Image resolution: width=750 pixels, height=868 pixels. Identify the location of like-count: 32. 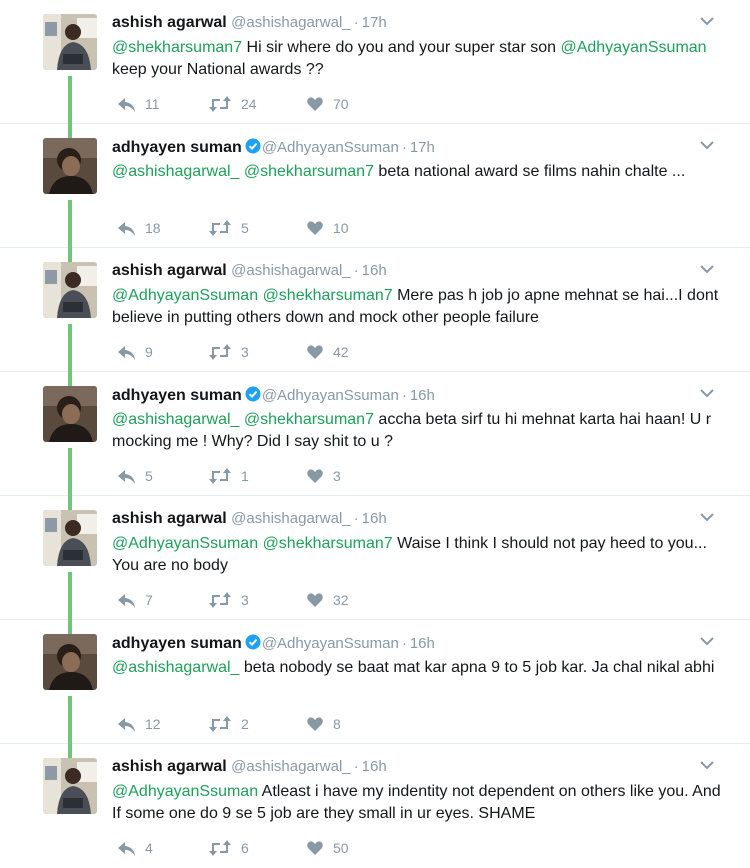
(341, 600).